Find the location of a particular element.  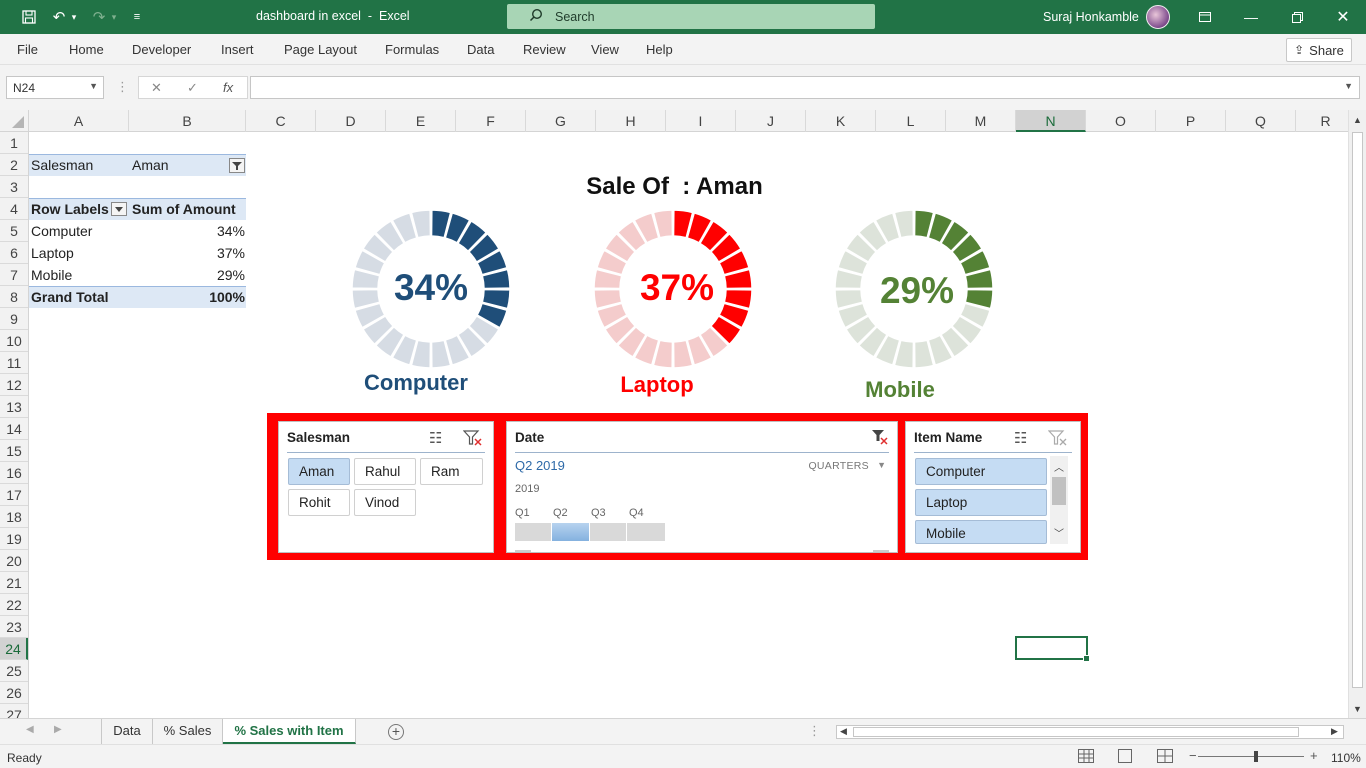

row-header-3: 3 is located at coordinates (14, 187).